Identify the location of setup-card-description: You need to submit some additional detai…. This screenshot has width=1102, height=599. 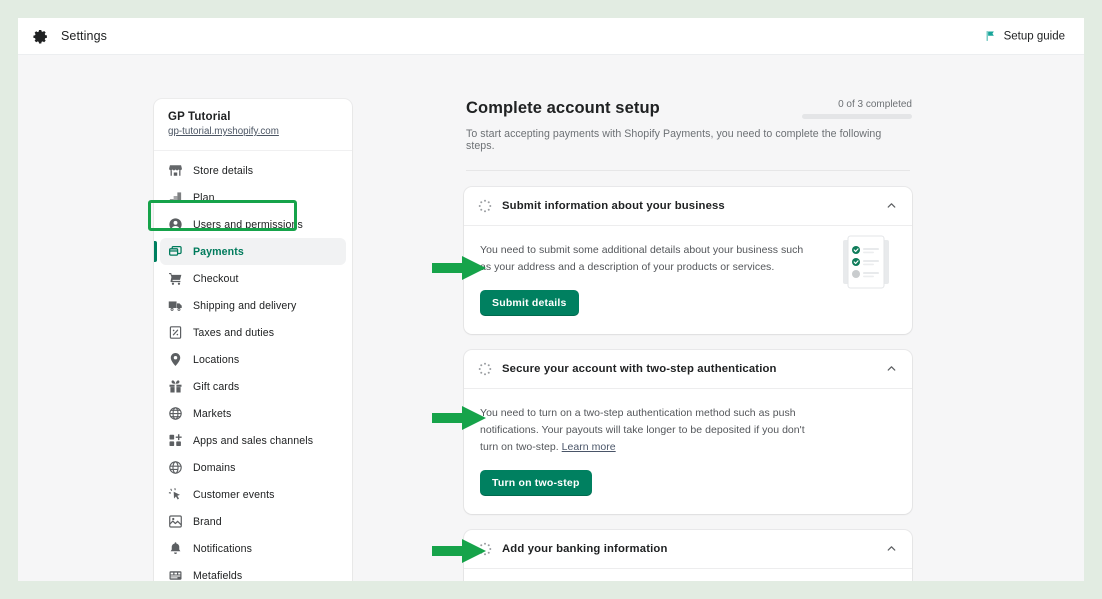
(645, 259).